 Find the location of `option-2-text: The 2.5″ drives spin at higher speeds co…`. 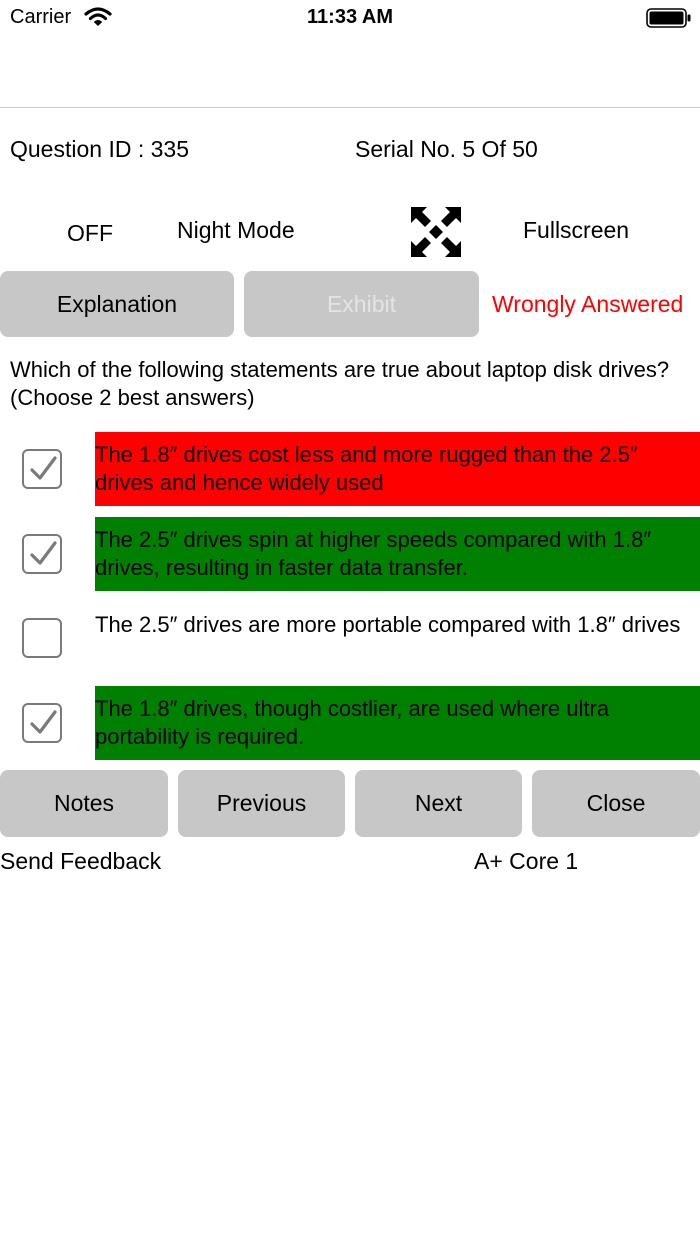

option-2-text: The 2.5″ drives spin at higher speeds co… is located at coordinates (397, 554).